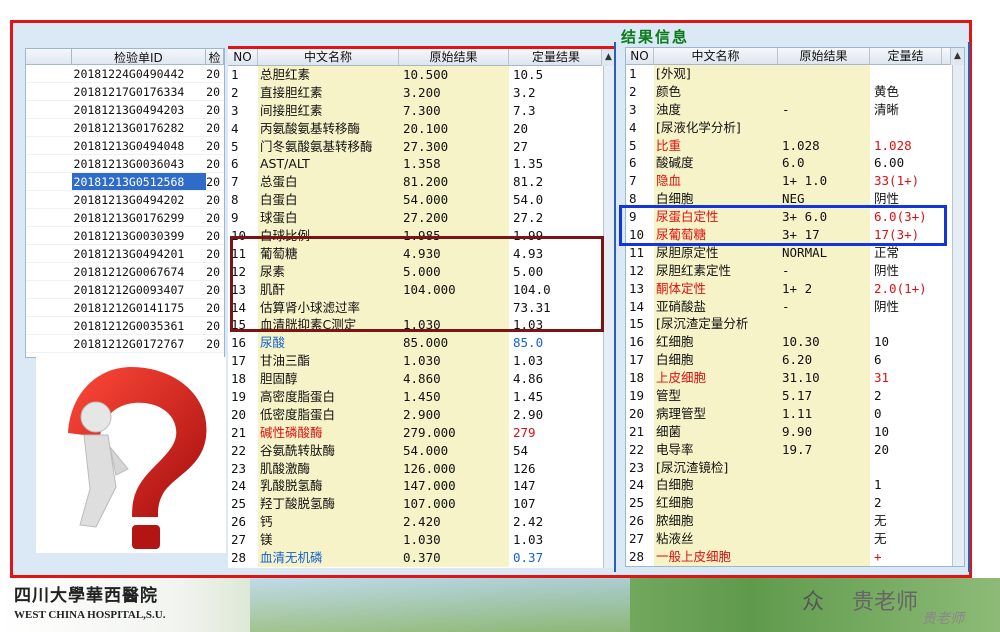 Image resolution: width=1000 pixels, height=632 pixels. I want to click on table-row: 22 电导率 19.7 20, so click(795, 449).